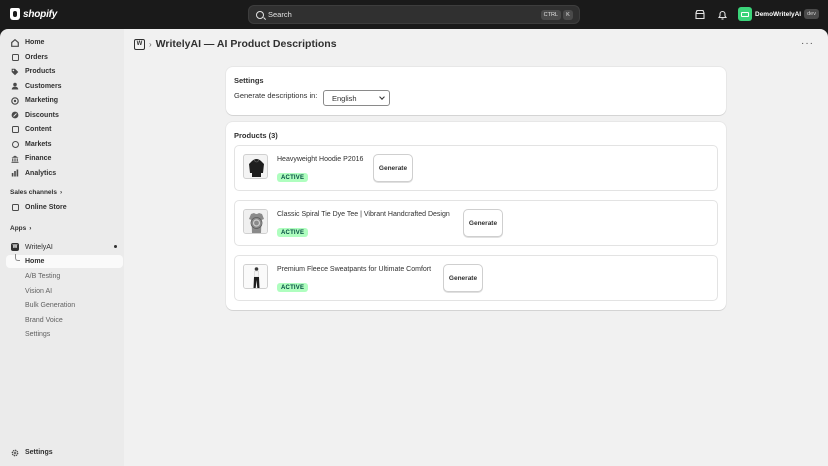 This screenshot has width=828, height=466. What do you see at coordinates (249, 80) in the screenshot?
I see `settings-card-title: Settings` at bounding box center [249, 80].